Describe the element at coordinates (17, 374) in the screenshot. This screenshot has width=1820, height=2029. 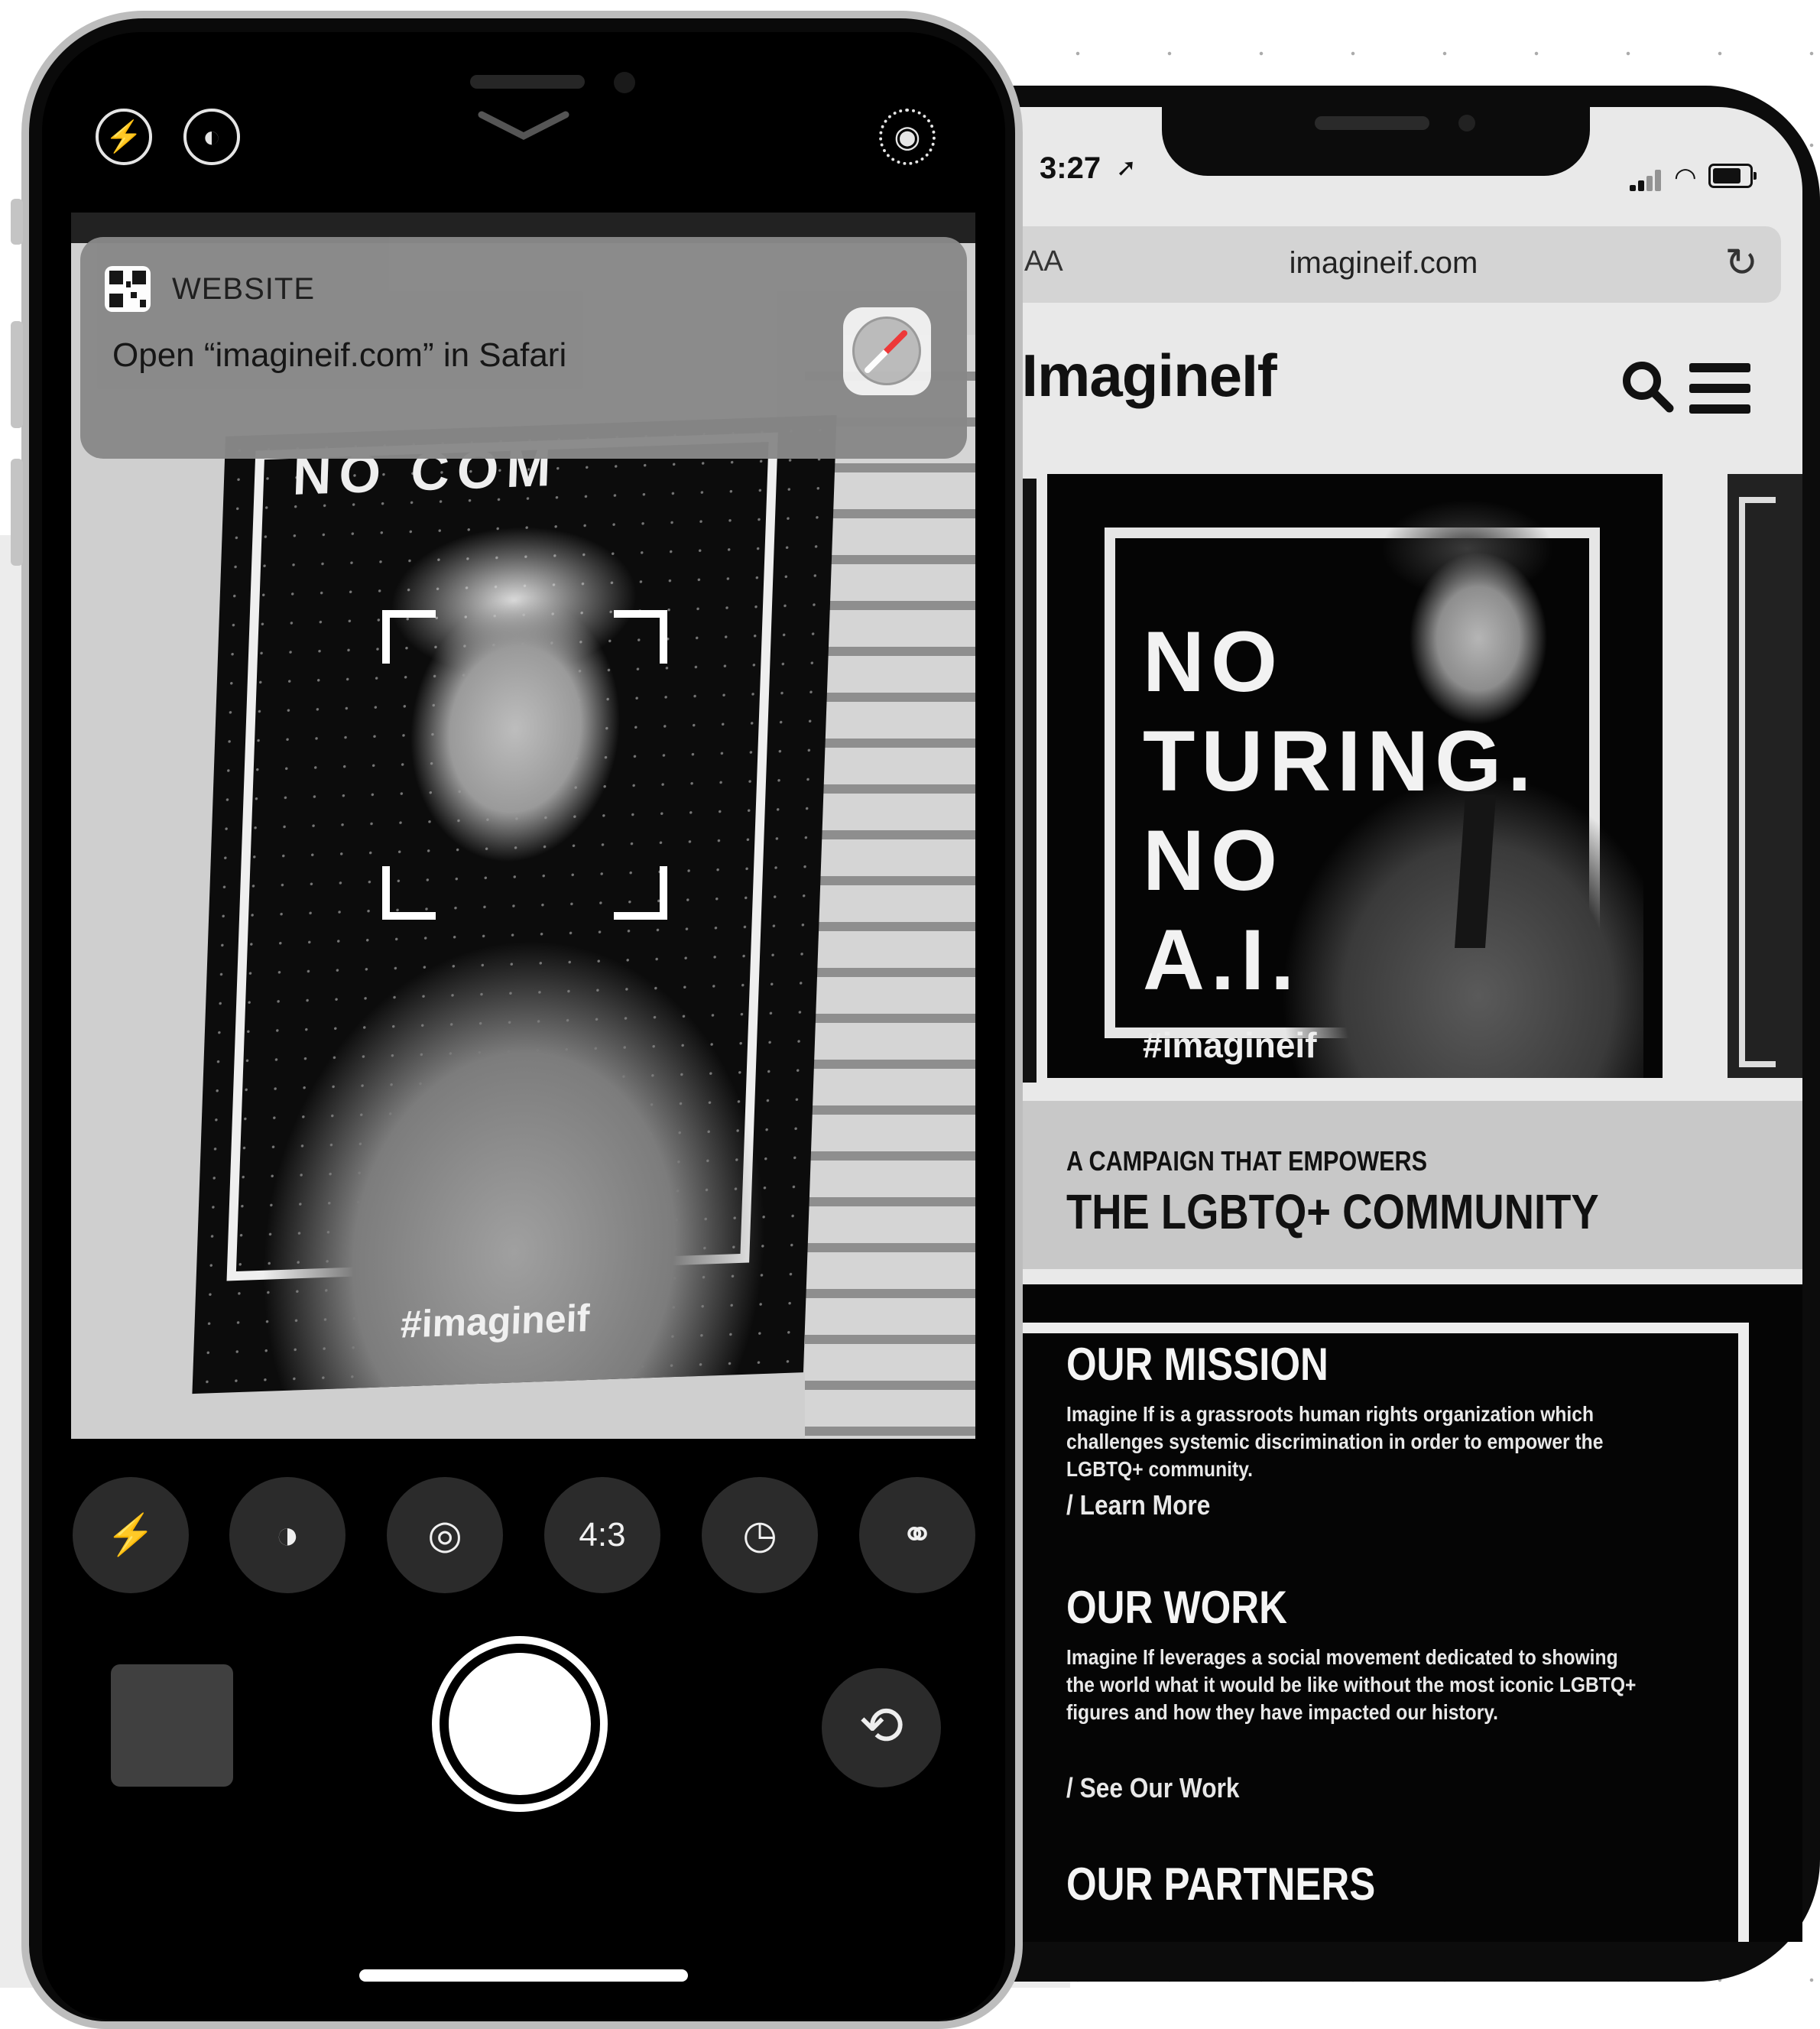
I see `volume-up-button` at that location.